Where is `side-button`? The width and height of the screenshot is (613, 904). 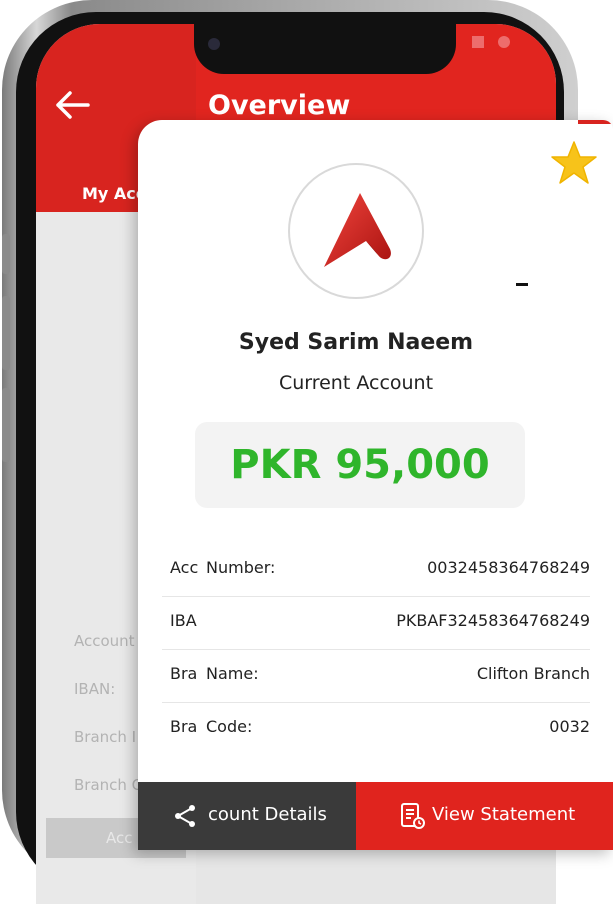 side-button is located at coordinates (6, 254).